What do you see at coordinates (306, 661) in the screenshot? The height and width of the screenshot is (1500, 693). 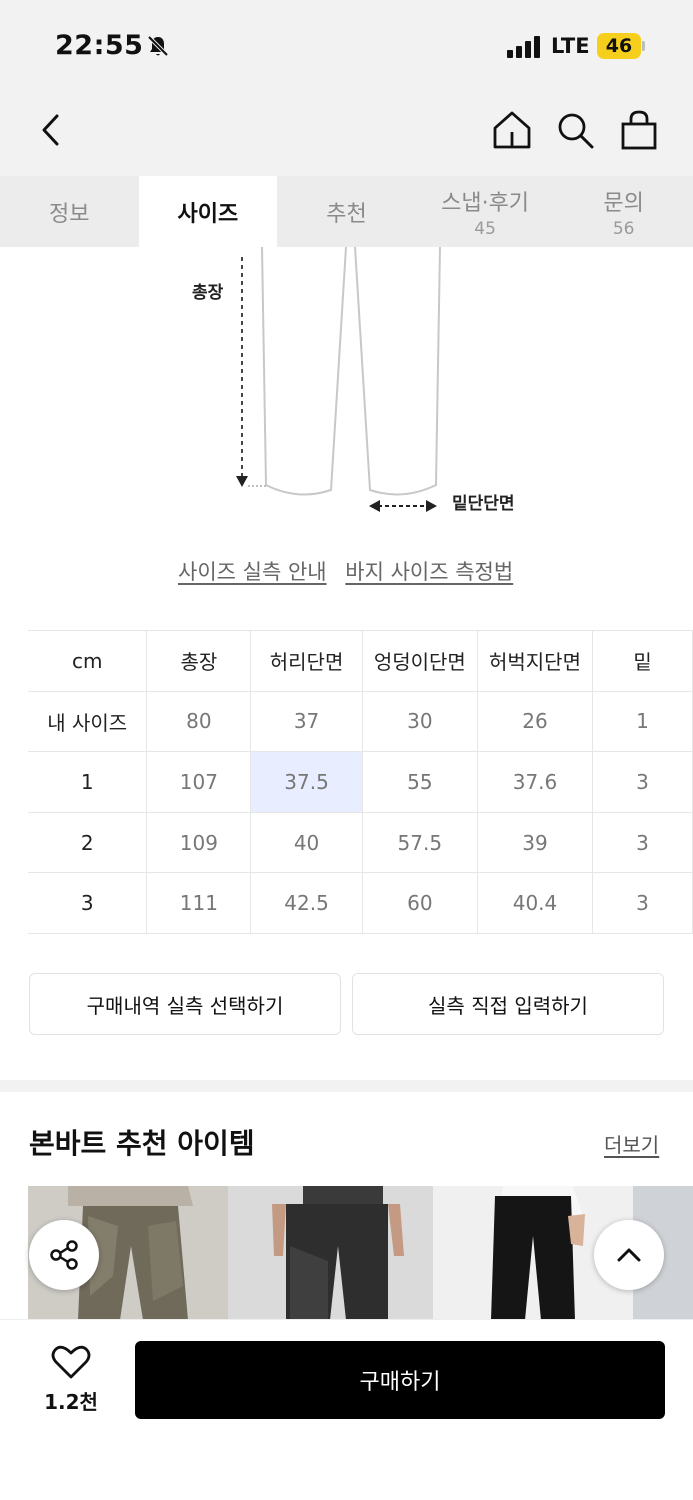 I see `table-header-cell: 허리단면` at bounding box center [306, 661].